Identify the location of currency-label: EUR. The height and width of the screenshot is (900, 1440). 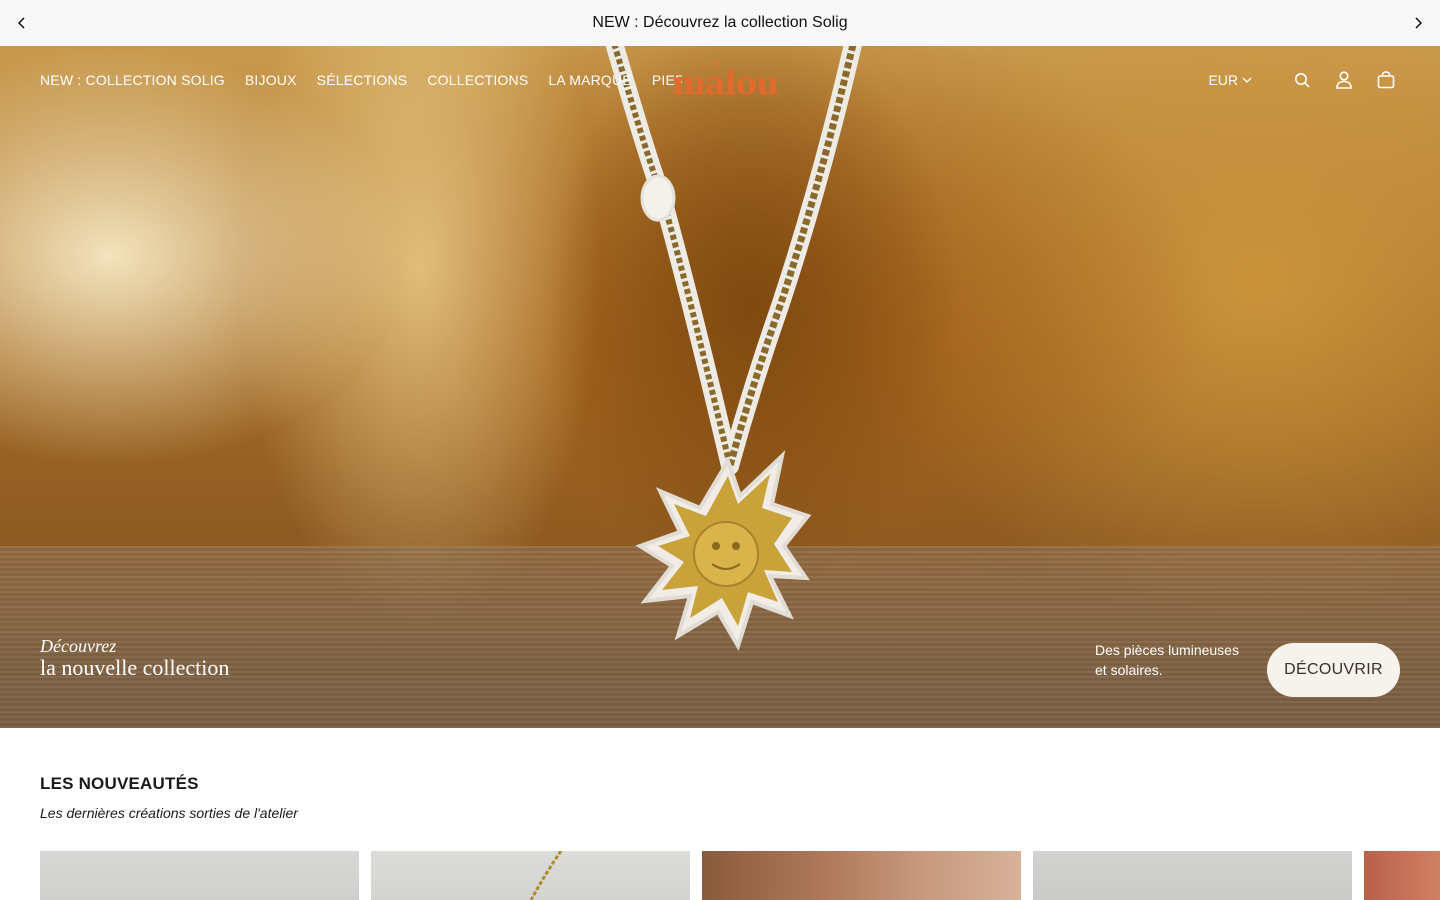
(1223, 80).